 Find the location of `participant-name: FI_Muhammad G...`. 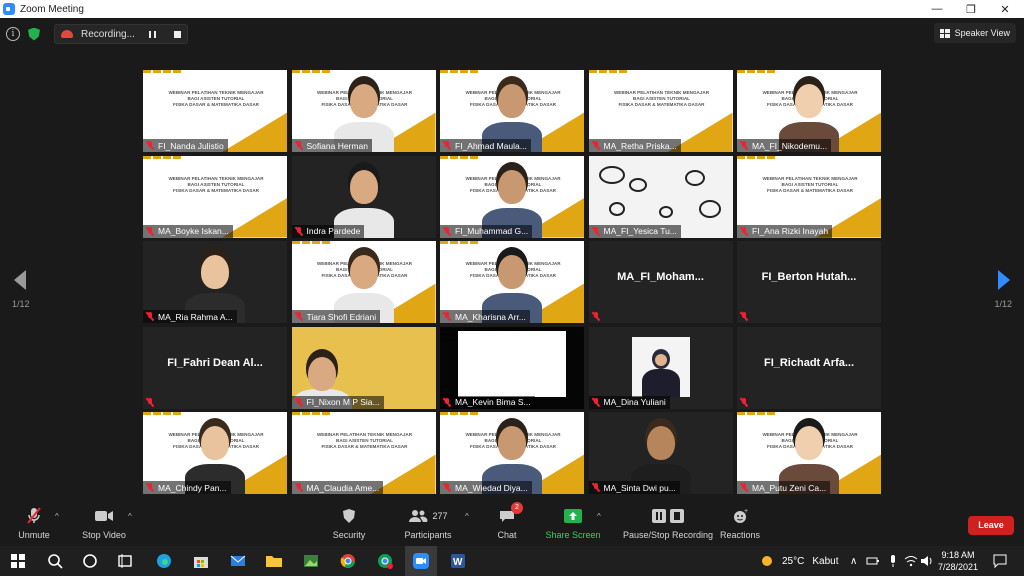

participant-name: FI_Muhammad G... is located at coordinates (492, 231).